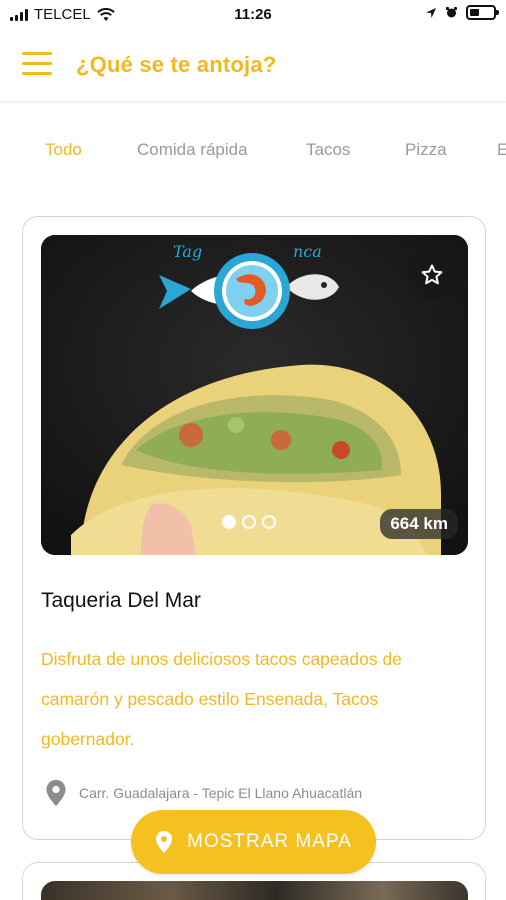 The image size is (506, 900). I want to click on image-carousel-dots, so click(249, 522).